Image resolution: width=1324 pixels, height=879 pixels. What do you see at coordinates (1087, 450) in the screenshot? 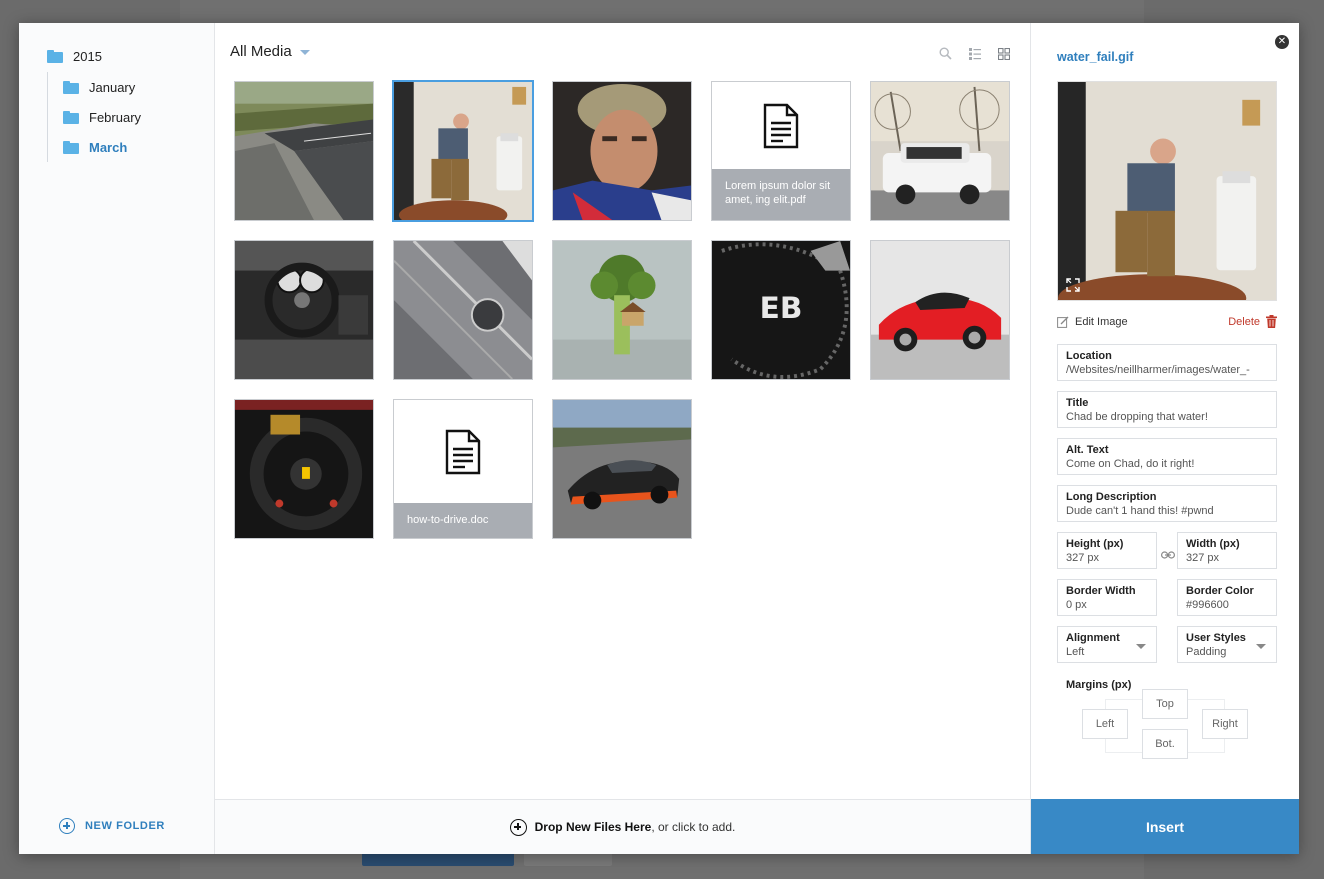
I see `alt-text-label: Alt. Text` at bounding box center [1087, 450].